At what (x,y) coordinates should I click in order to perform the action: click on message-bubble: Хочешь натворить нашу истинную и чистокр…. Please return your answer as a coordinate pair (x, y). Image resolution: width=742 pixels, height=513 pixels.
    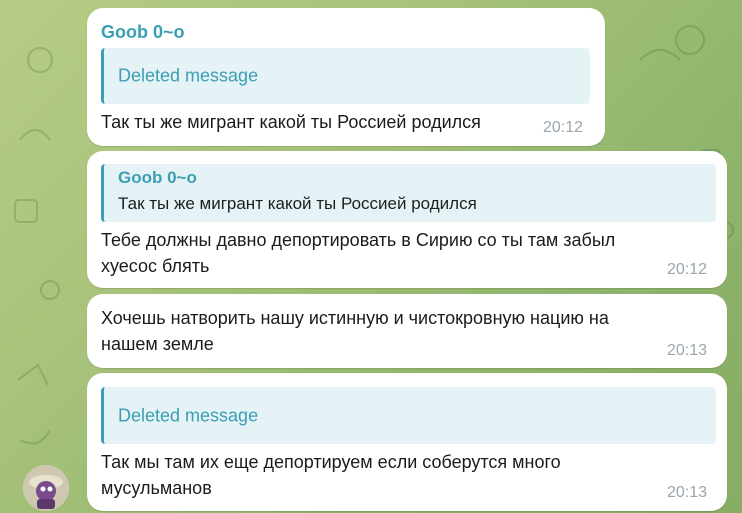
    Looking at the image, I should click on (407, 331).